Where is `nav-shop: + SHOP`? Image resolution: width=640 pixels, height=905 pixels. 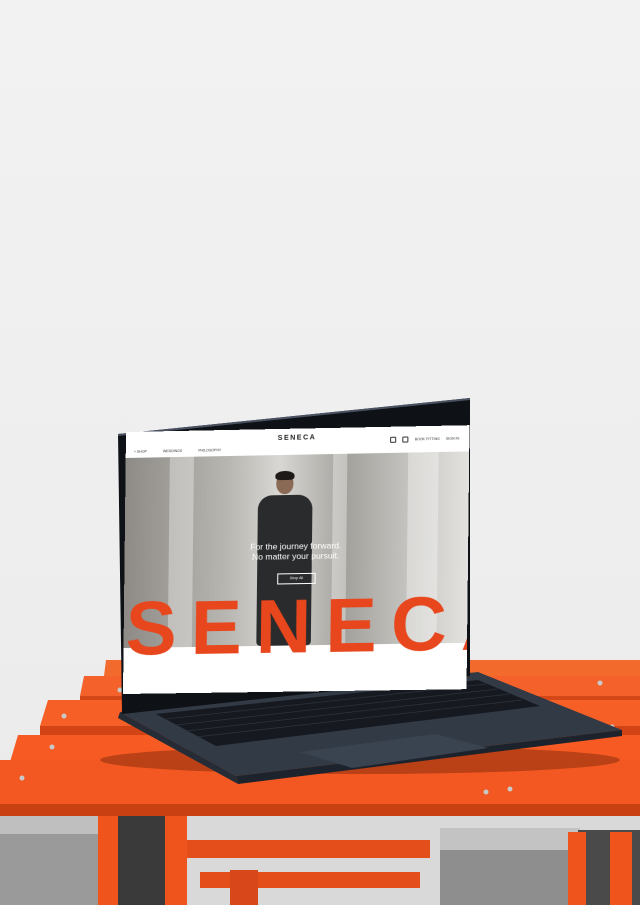
nav-shop: + SHOP is located at coordinates (140, 452).